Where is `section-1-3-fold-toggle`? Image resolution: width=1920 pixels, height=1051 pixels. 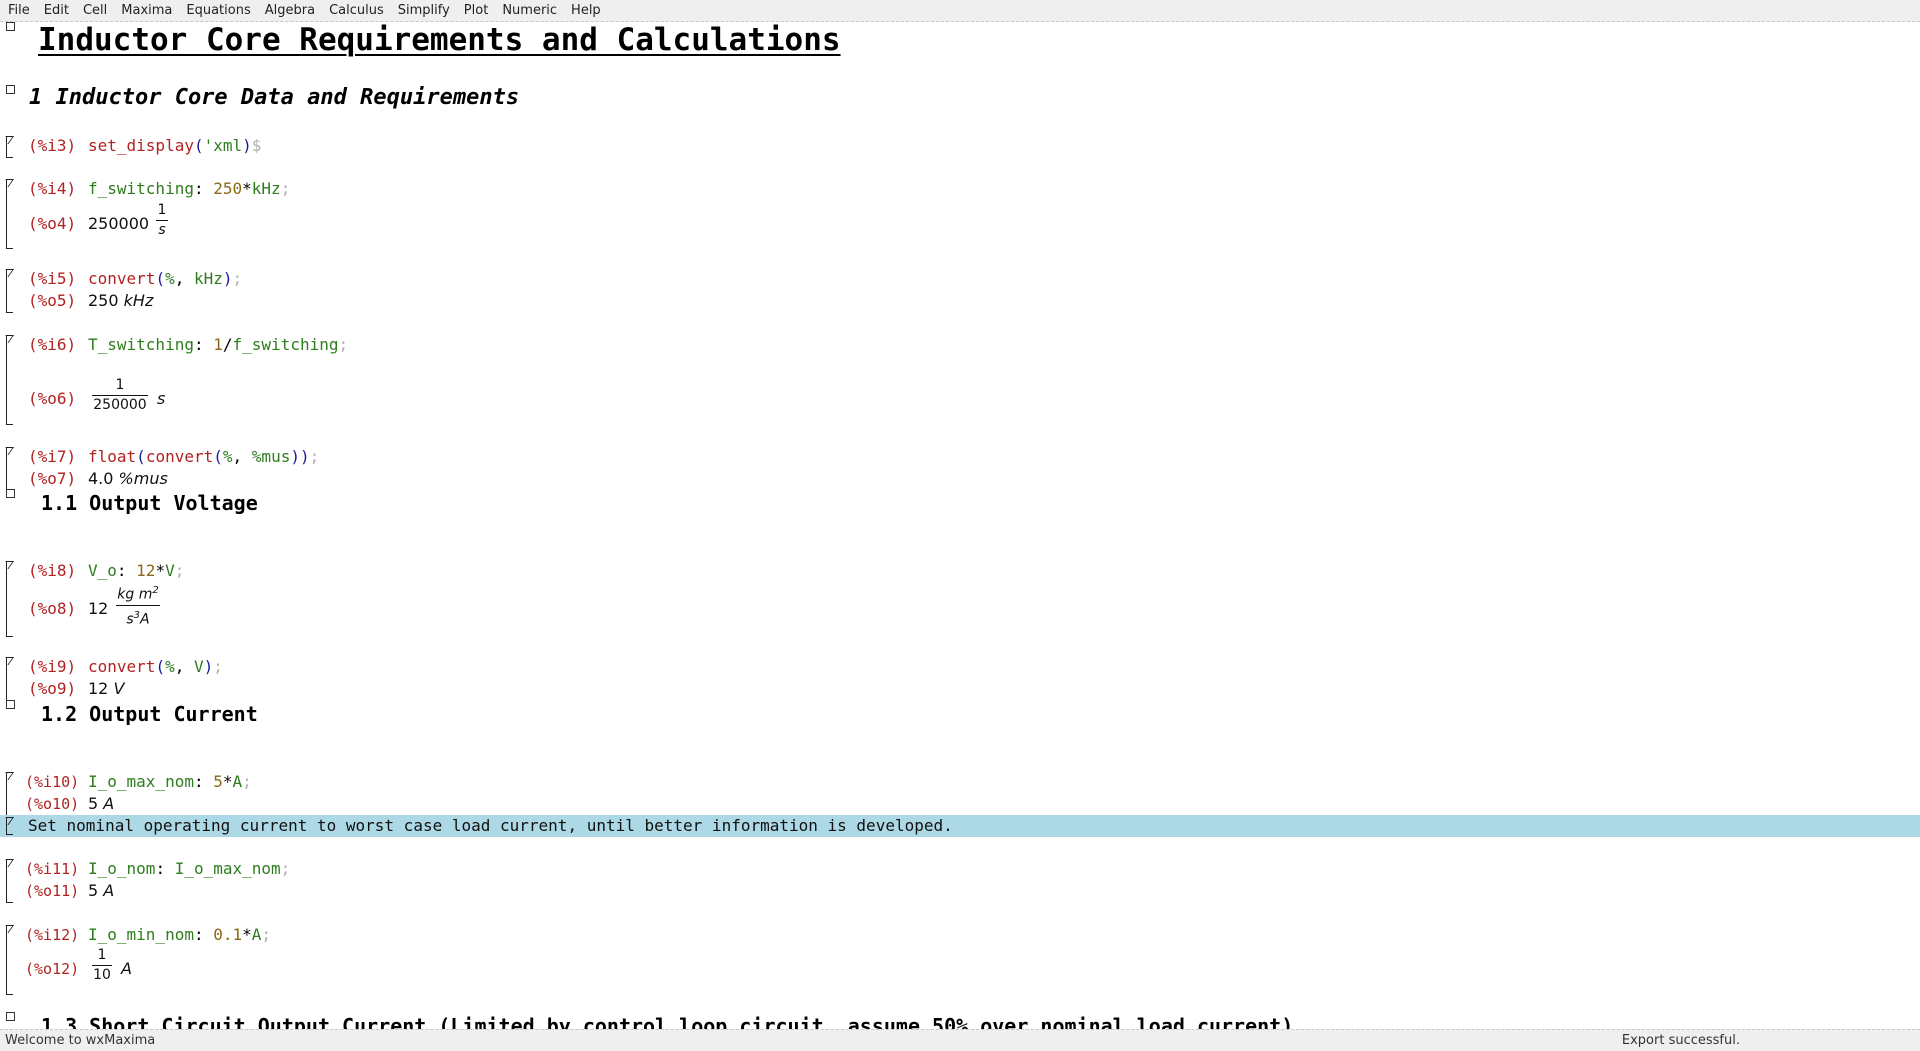 section-1-3-fold-toggle is located at coordinates (10, 1016).